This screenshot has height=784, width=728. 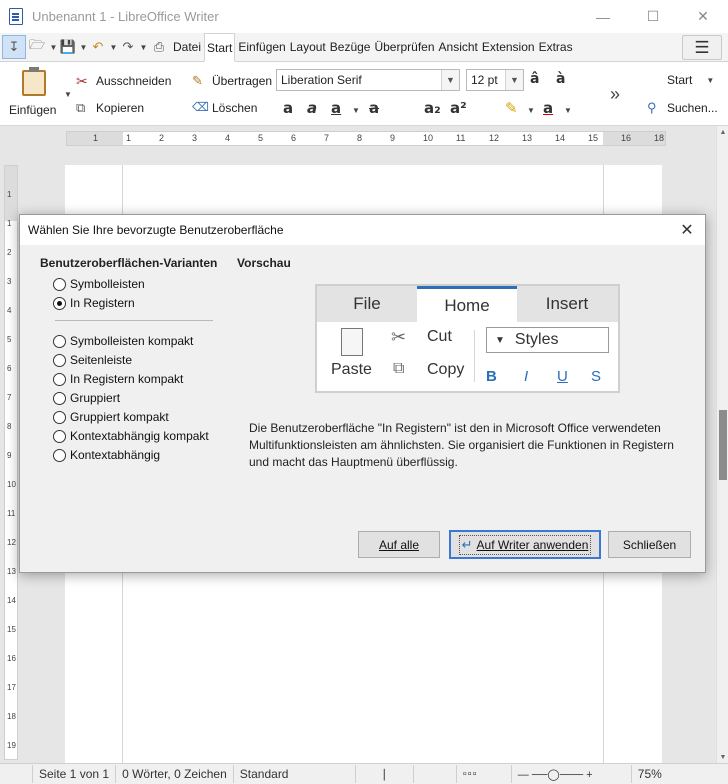 I want to click on radio-in-registern-kompakt: In Registern kompakt, so click(x=118, y=379).